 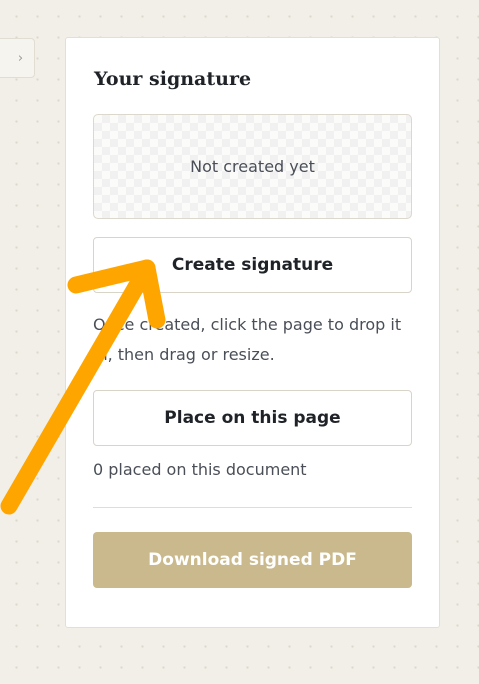 What do you see at coordinates (173, 79) in the screenshot?
I see `panel-title: Your signature` at bounding box center [173, 79].